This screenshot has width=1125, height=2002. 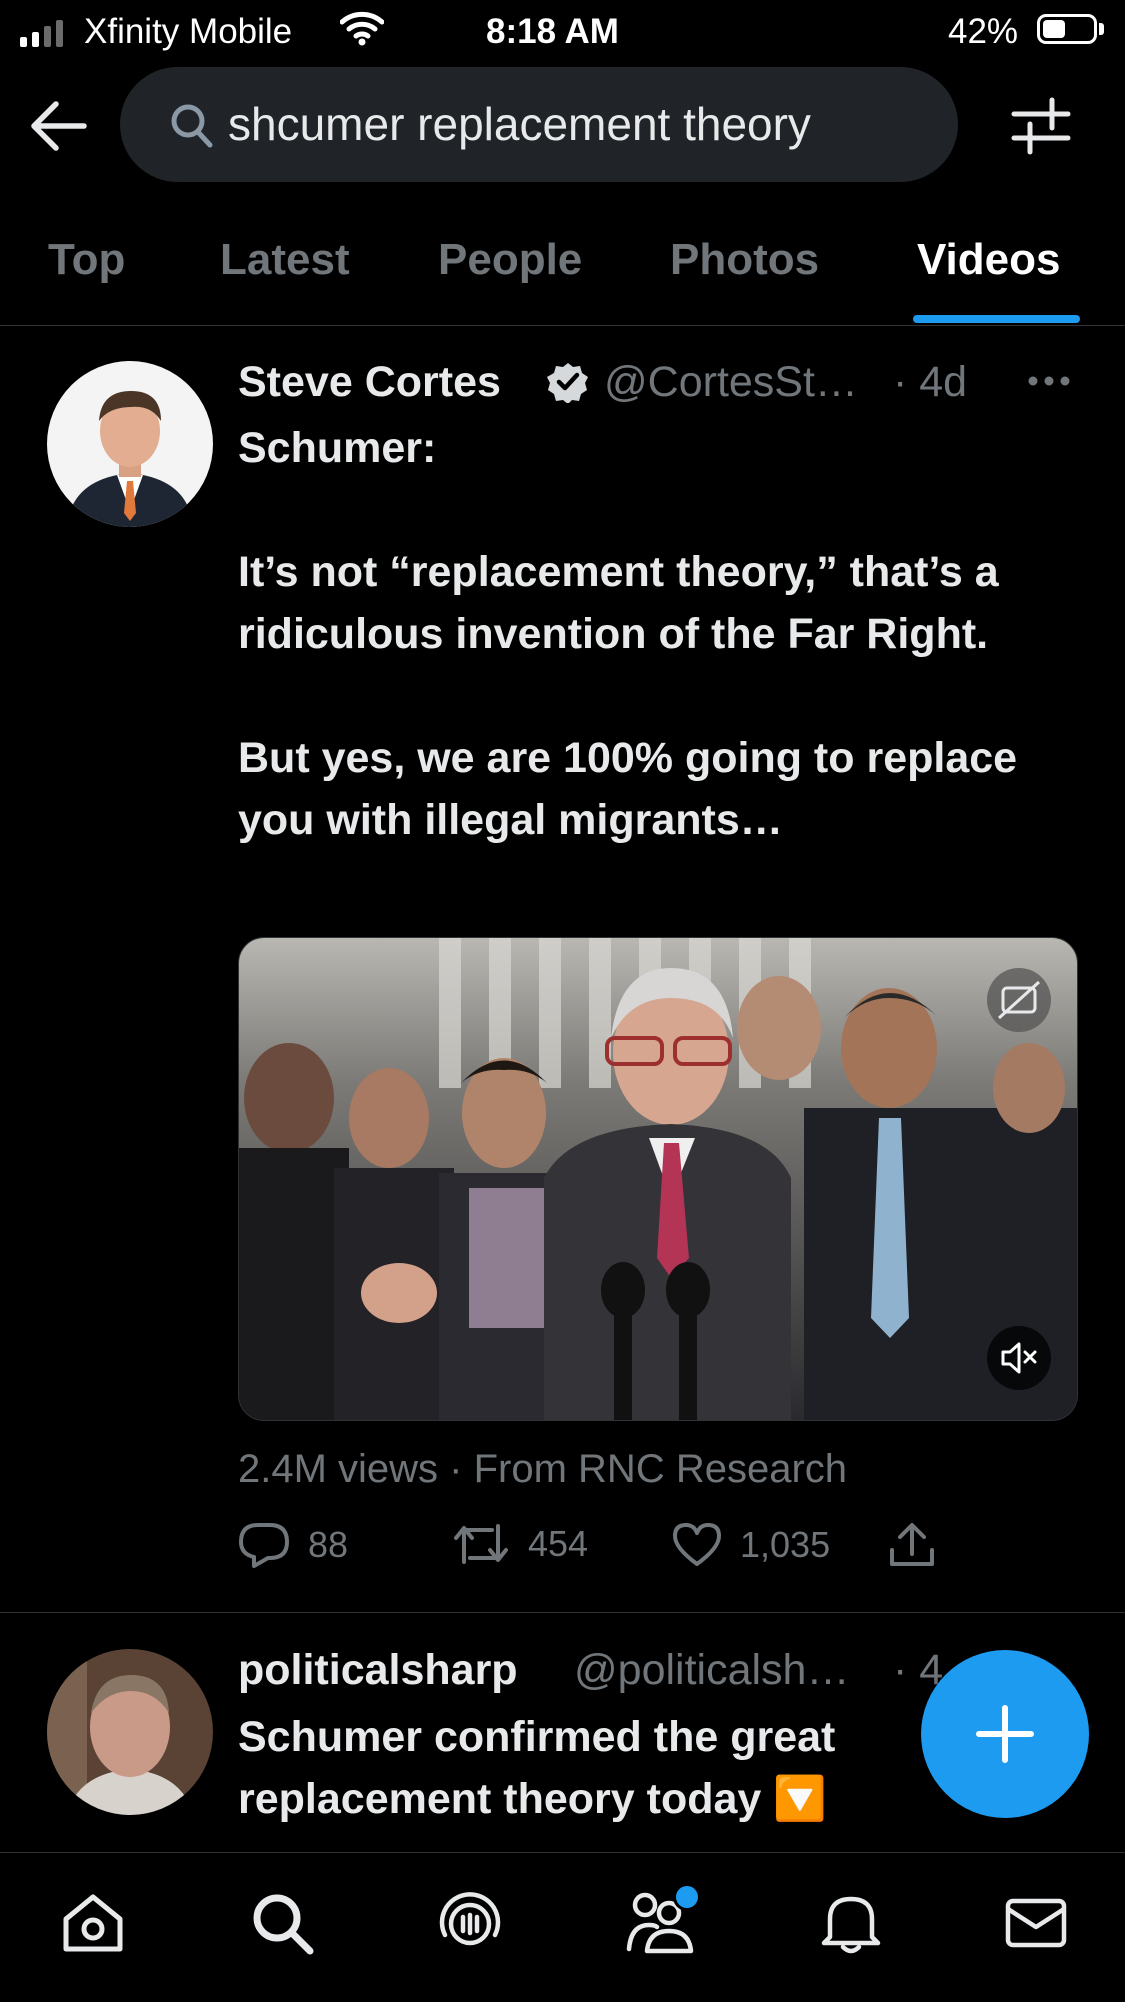 I want to click on bottom-nav, so click(x=562, y=1927).